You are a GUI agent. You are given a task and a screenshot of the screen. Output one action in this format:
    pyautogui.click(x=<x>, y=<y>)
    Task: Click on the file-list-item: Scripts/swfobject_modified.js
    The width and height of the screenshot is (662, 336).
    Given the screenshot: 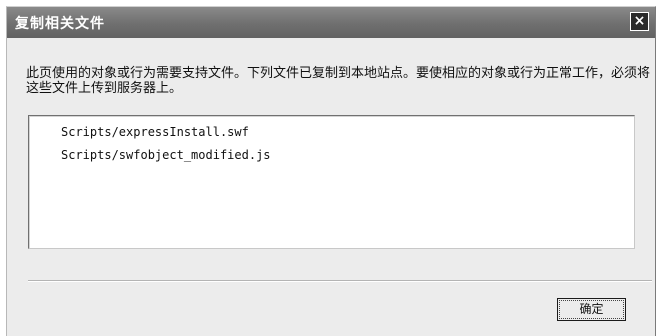 What is the action you would take?
    pyautogui.click(x=166, y=155)
    